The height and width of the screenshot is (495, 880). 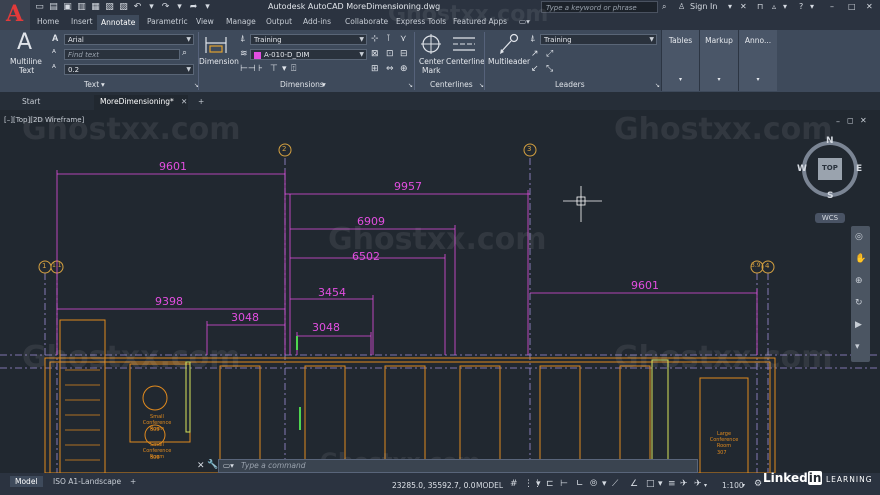 What do you see at coordinates (830, 168) in the screenshot?
I see `viewcube-top-face: TOP` at bounding box center [830, 168].